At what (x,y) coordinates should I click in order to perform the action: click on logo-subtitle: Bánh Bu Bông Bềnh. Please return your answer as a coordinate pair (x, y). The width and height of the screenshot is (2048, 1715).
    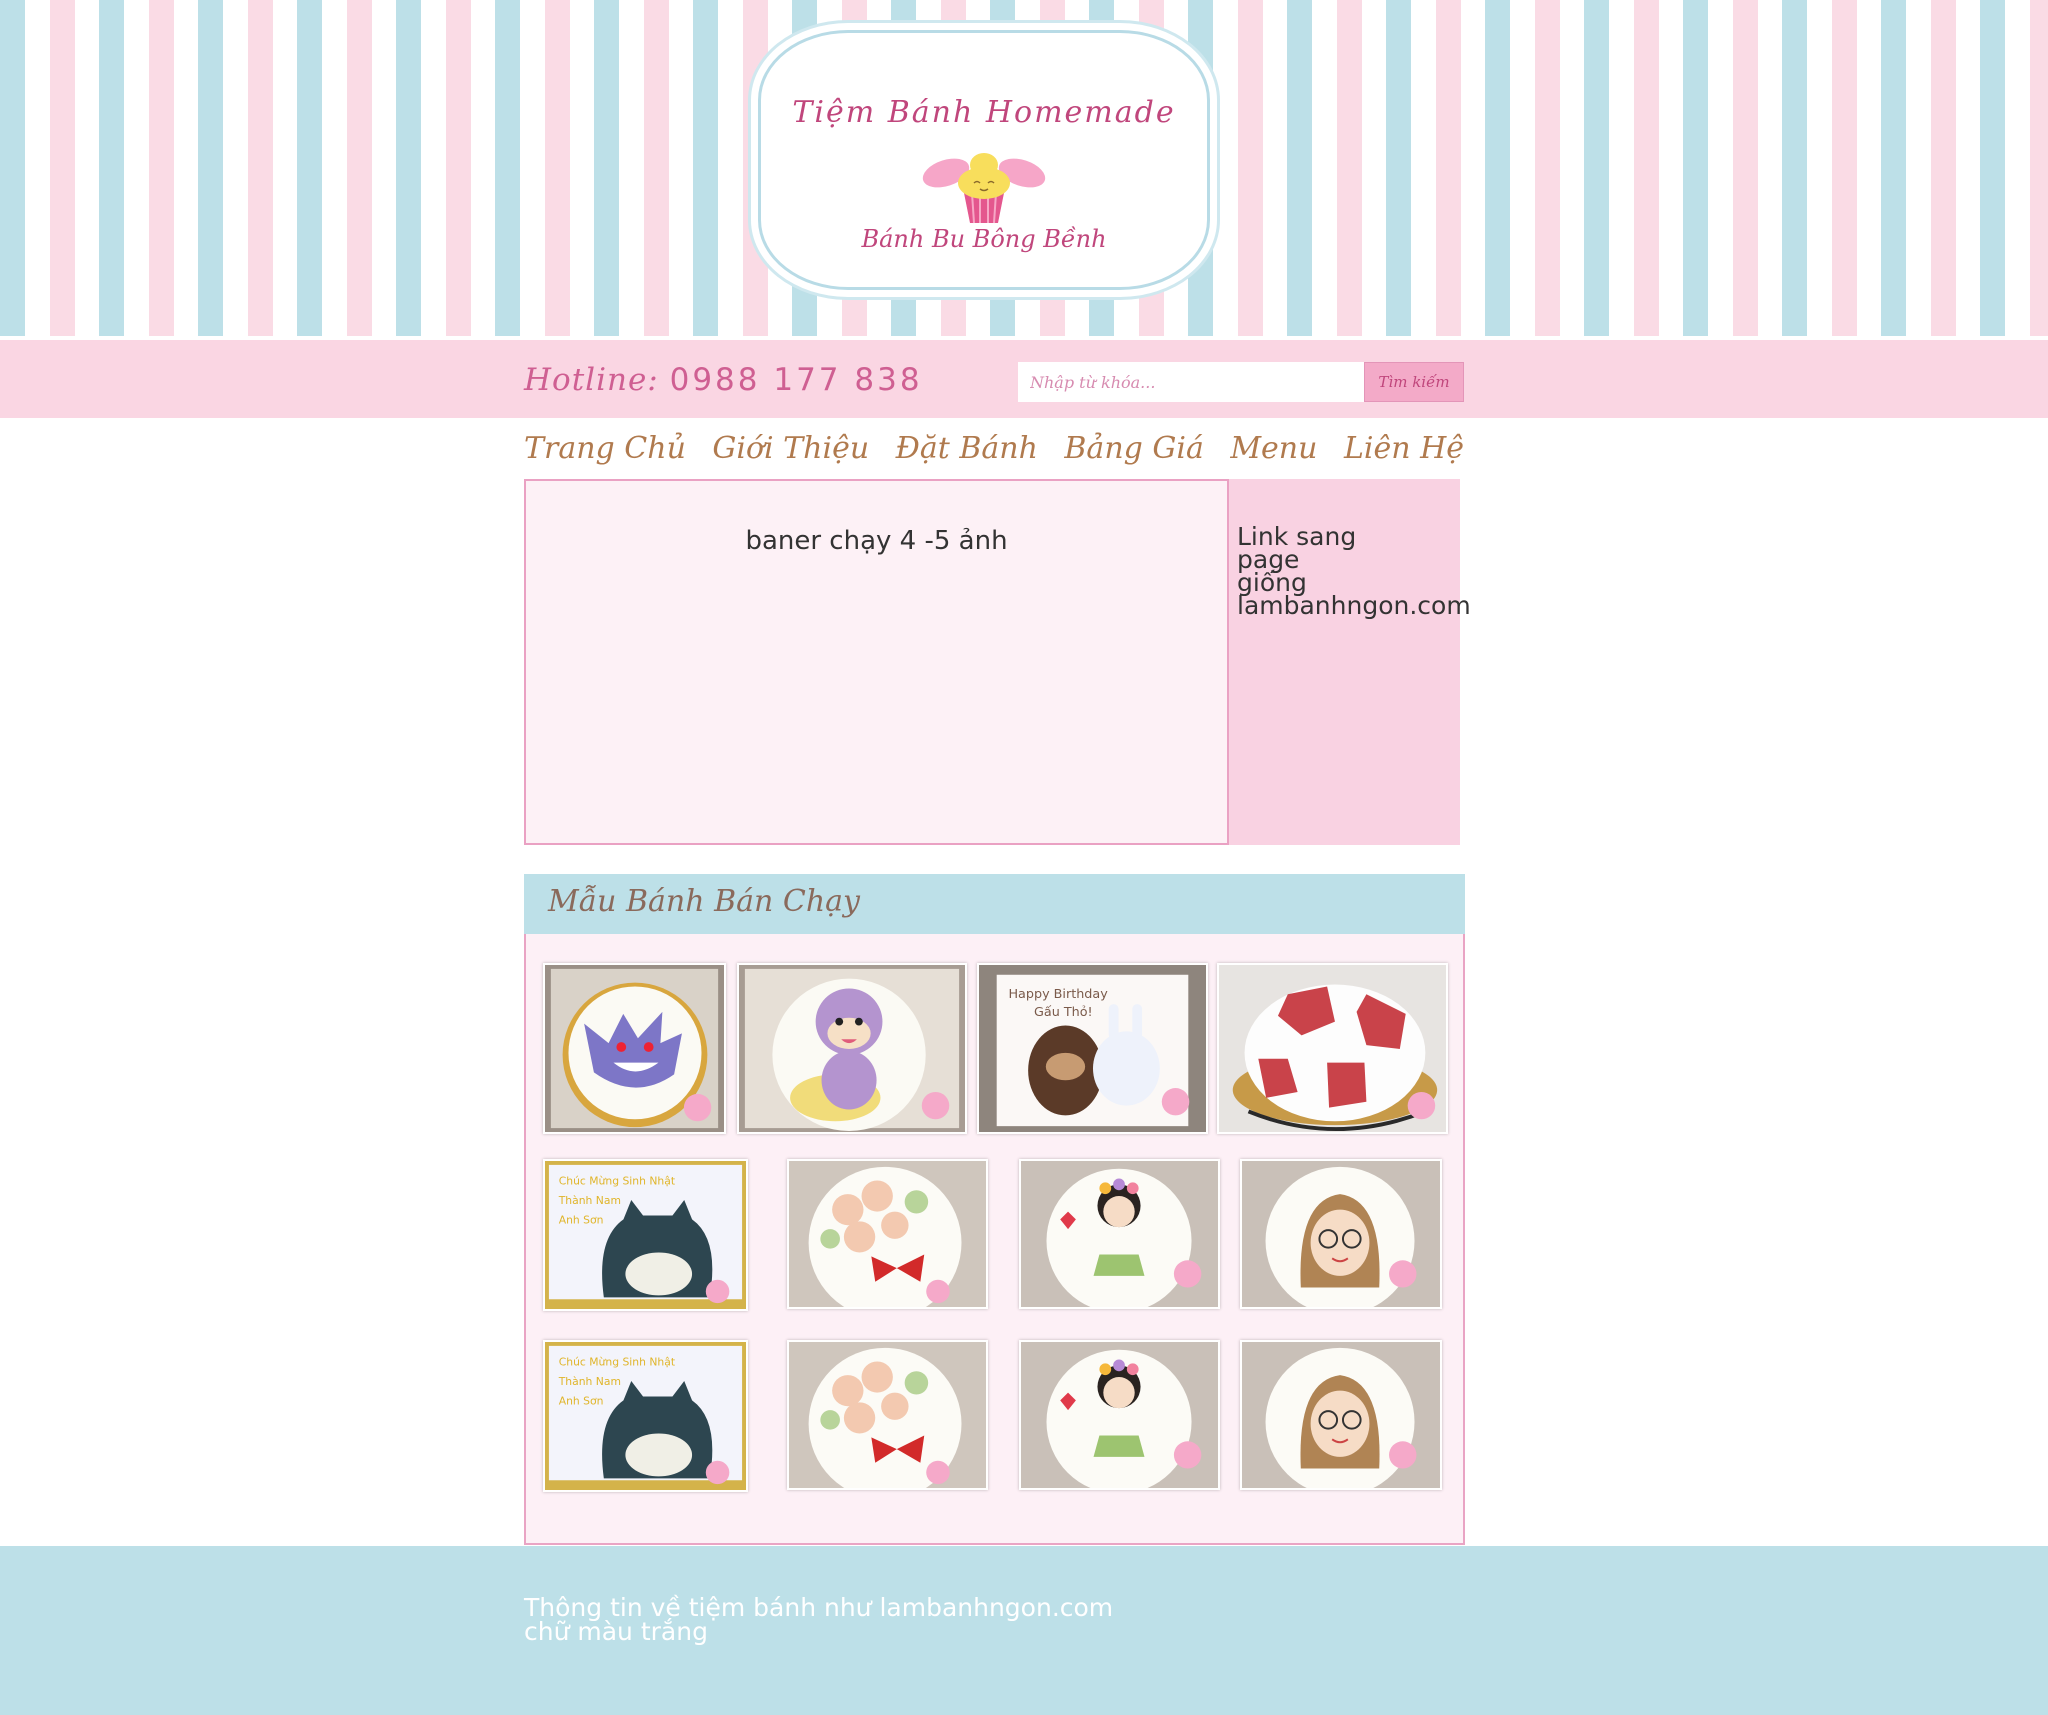
    Looking at the image, I should click on (984, 239).